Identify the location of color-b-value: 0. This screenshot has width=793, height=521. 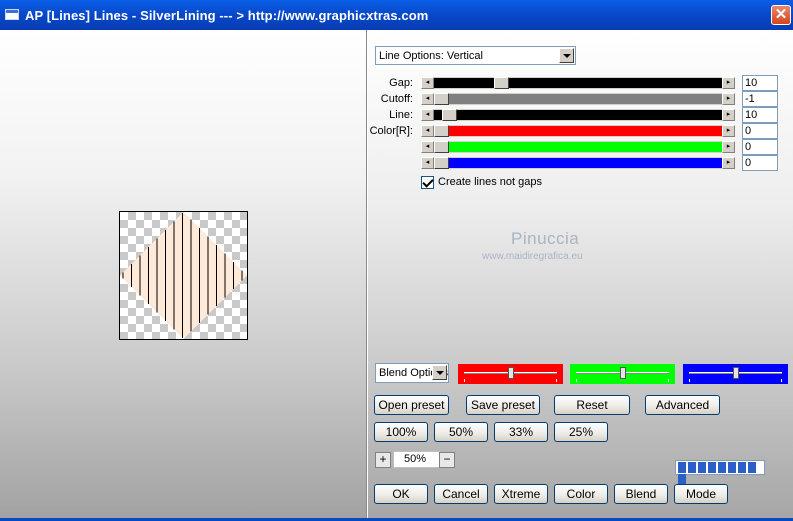
(760, 163).